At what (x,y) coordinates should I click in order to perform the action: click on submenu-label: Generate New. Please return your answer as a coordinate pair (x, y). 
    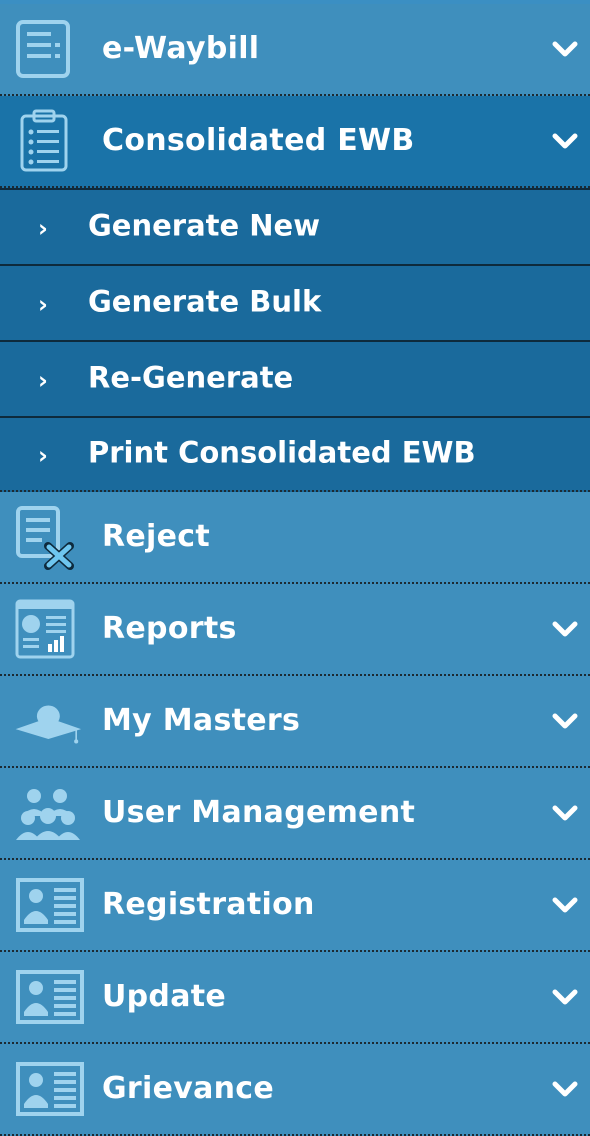
    Looking at the image, I should click on (204, 225).